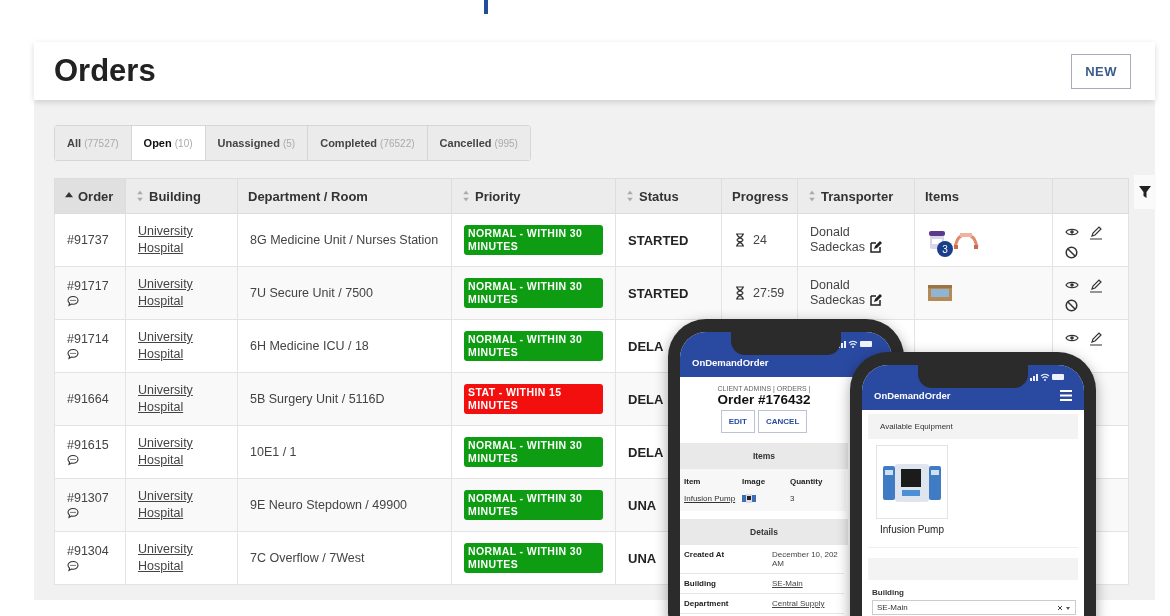 The image size is (1170, 616). What do you see at coordinates (764, 532) in the screenshot?
I see `section-header: Details` at bounding box center [764, 532].